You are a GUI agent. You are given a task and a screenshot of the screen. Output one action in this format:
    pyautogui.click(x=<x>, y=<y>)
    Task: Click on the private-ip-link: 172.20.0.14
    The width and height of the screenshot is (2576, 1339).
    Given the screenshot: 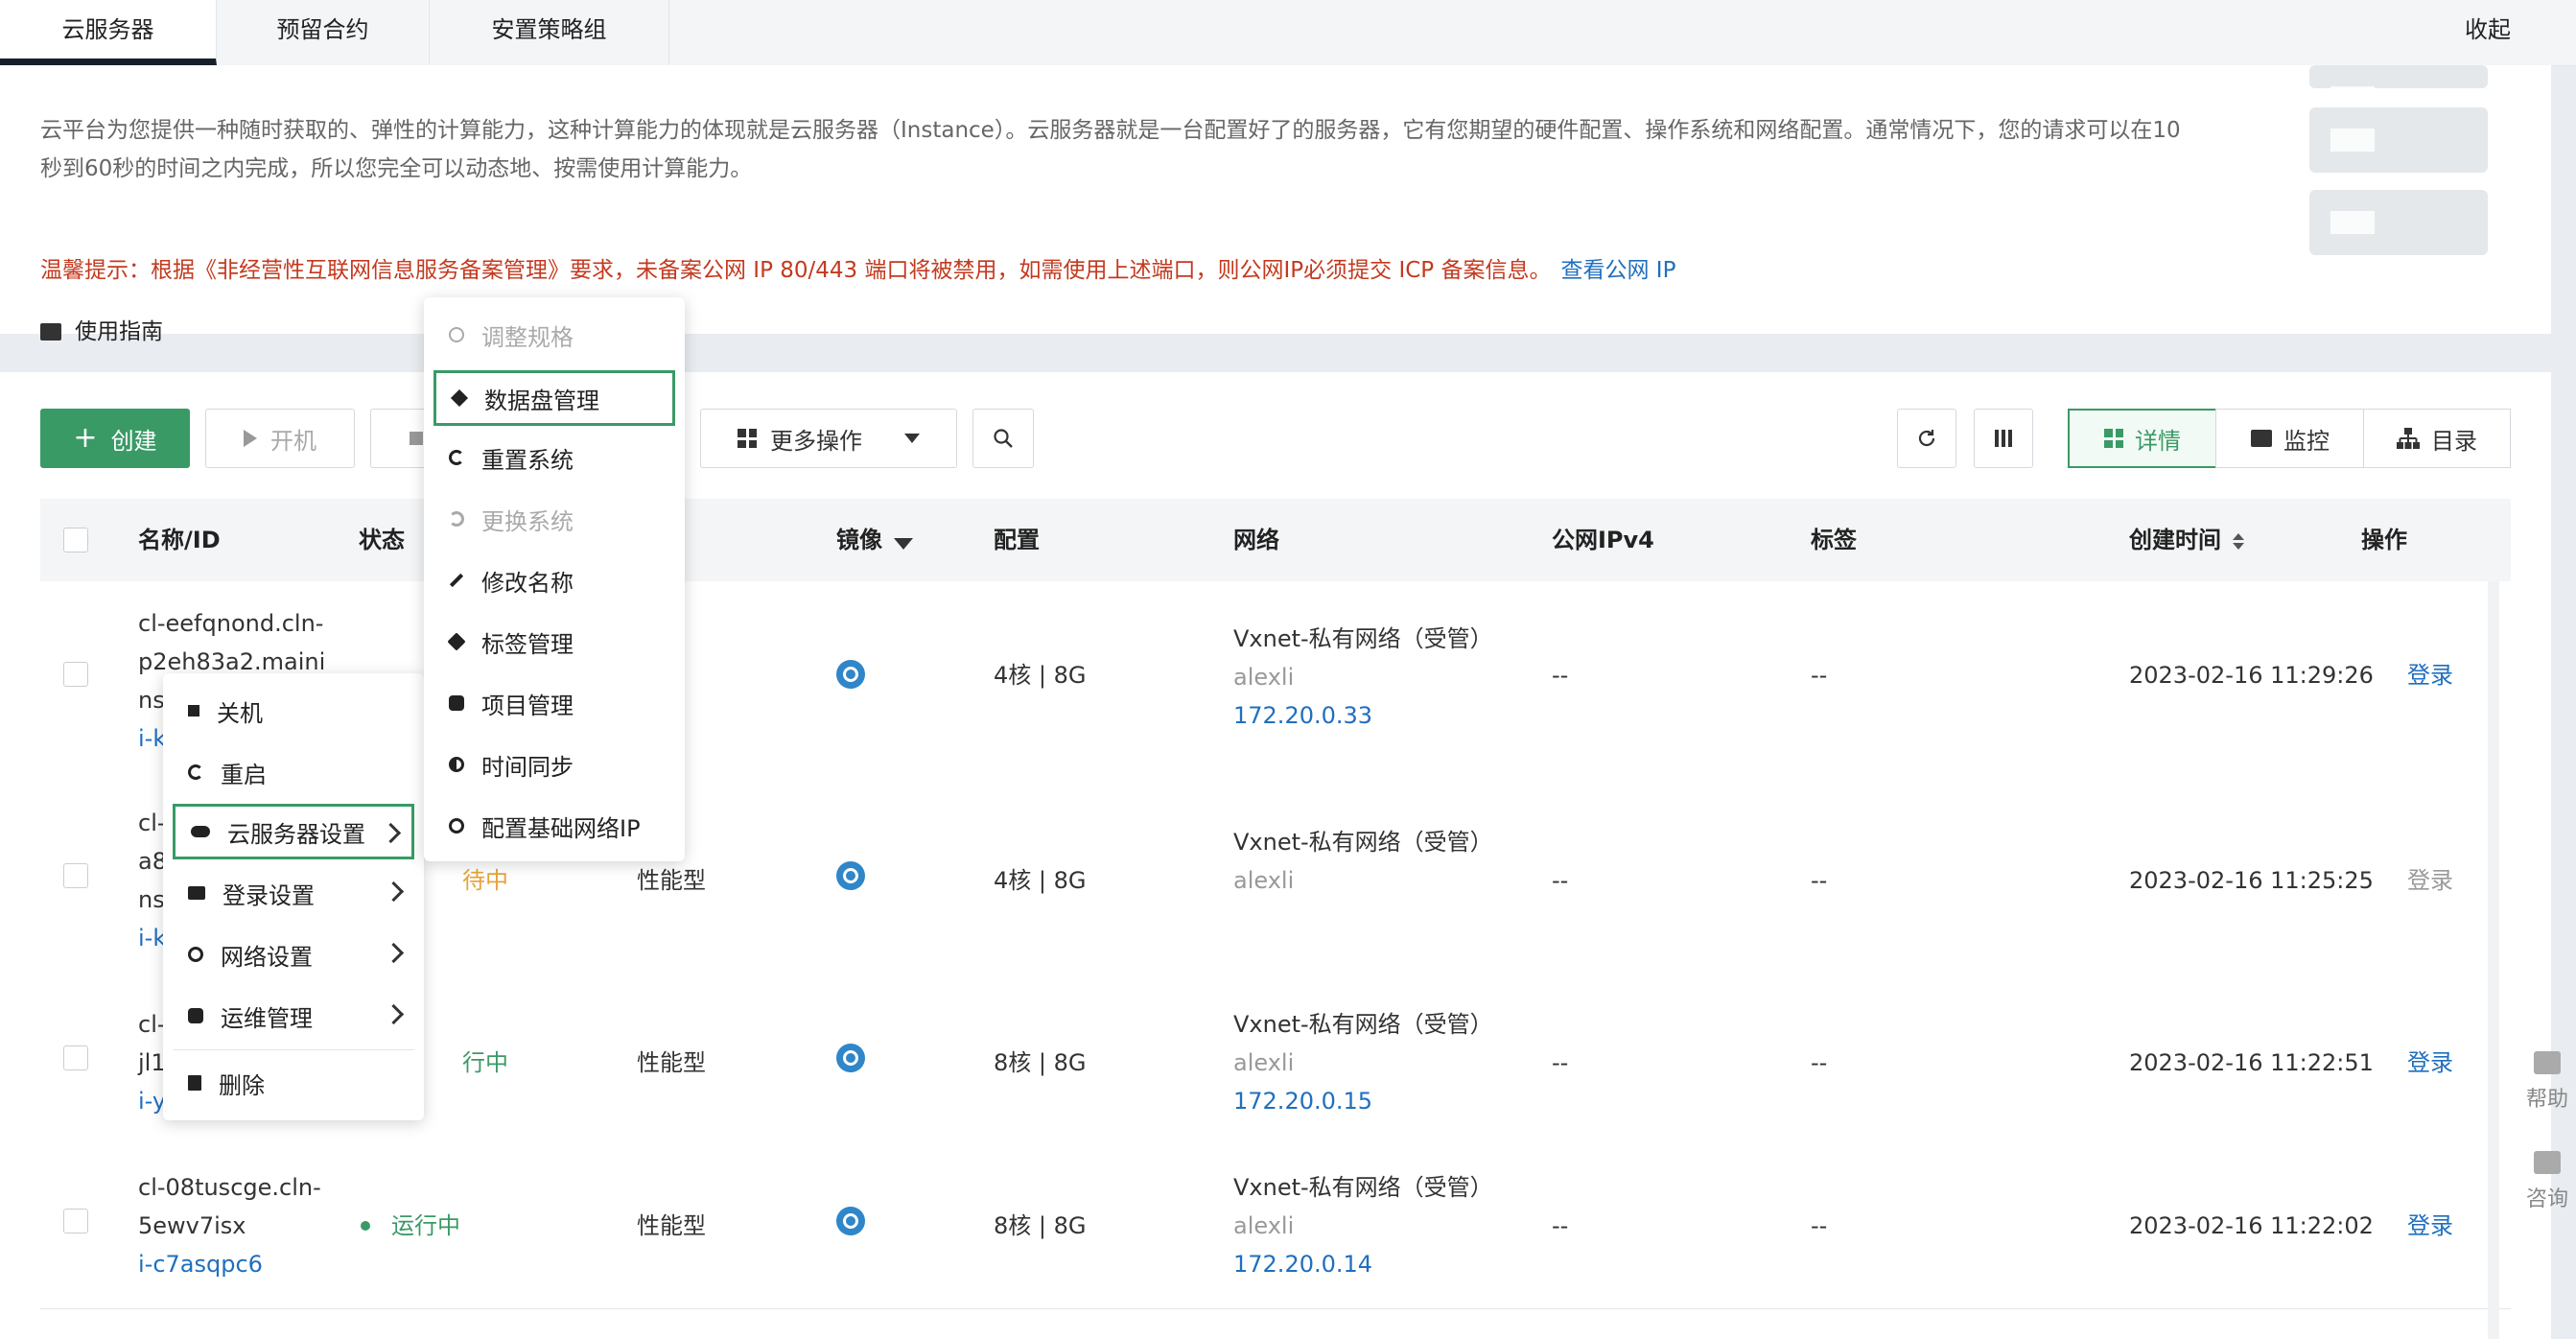 What is the action you would take?
    pyautogui.click(x=1302, y=1264)
    